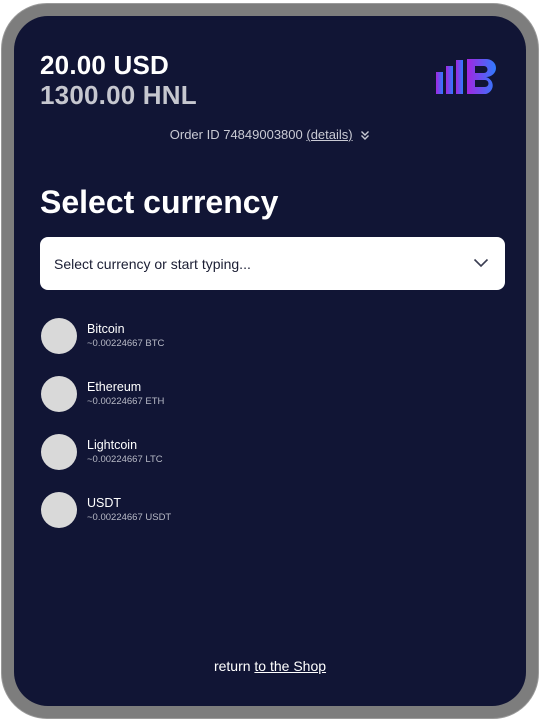 The image size is (540, 720). What do you see at coordinates (112, 445) in the screenshot?
I see `currency-name: Lightcoin` at bounding box center [112, 445].